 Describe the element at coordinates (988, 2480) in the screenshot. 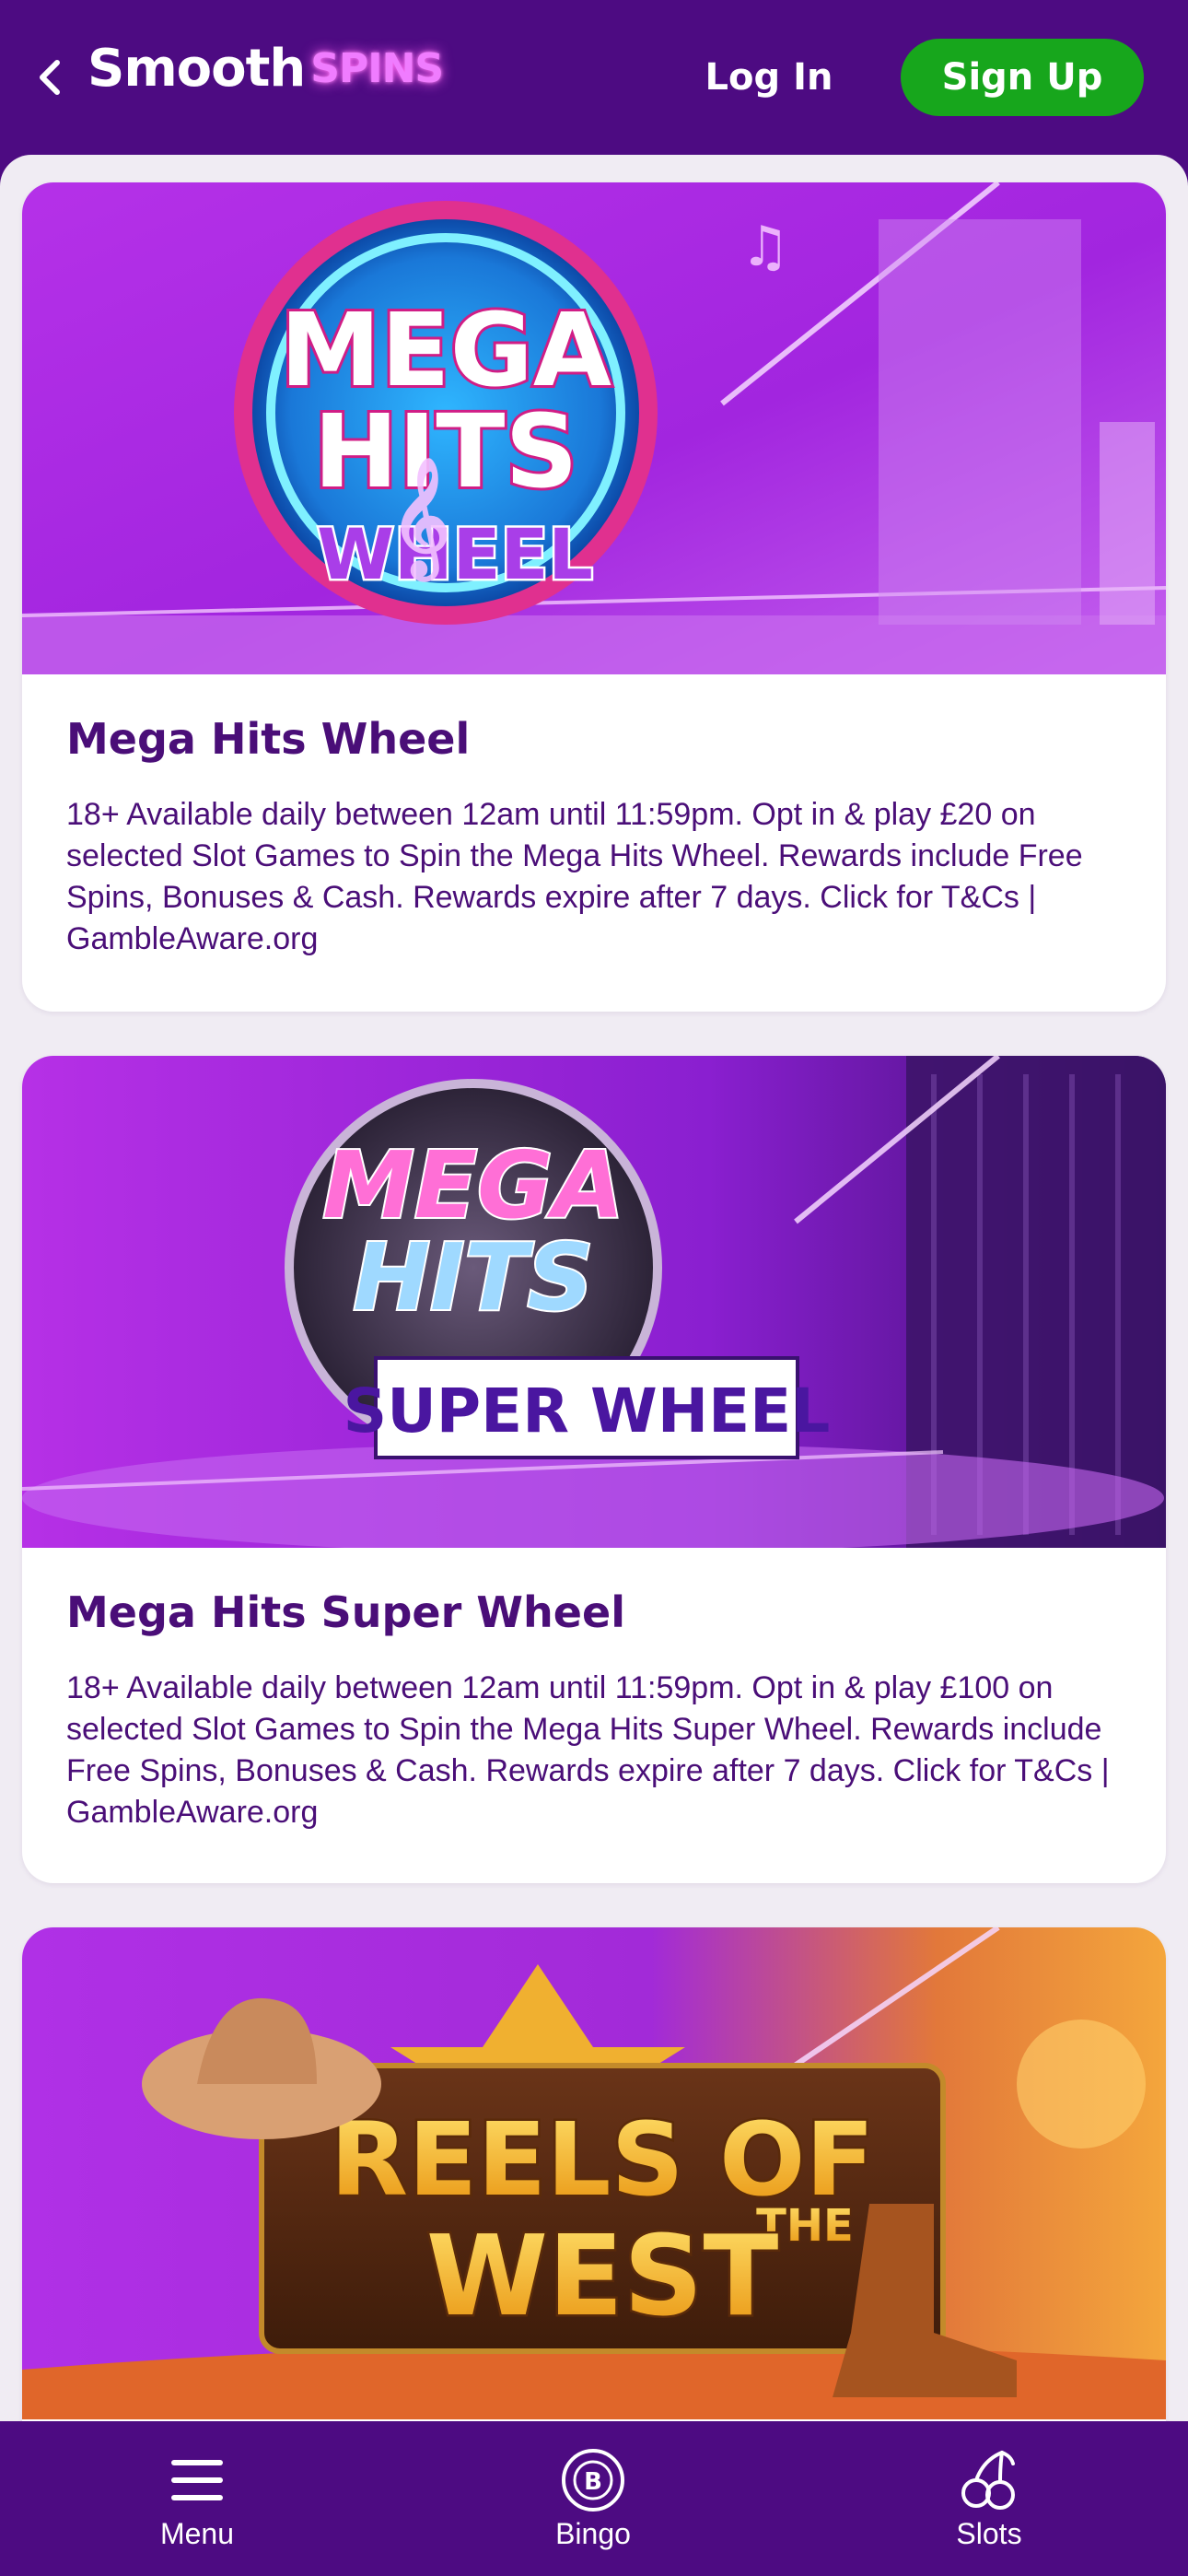

I see `cherries-icon` at that location.